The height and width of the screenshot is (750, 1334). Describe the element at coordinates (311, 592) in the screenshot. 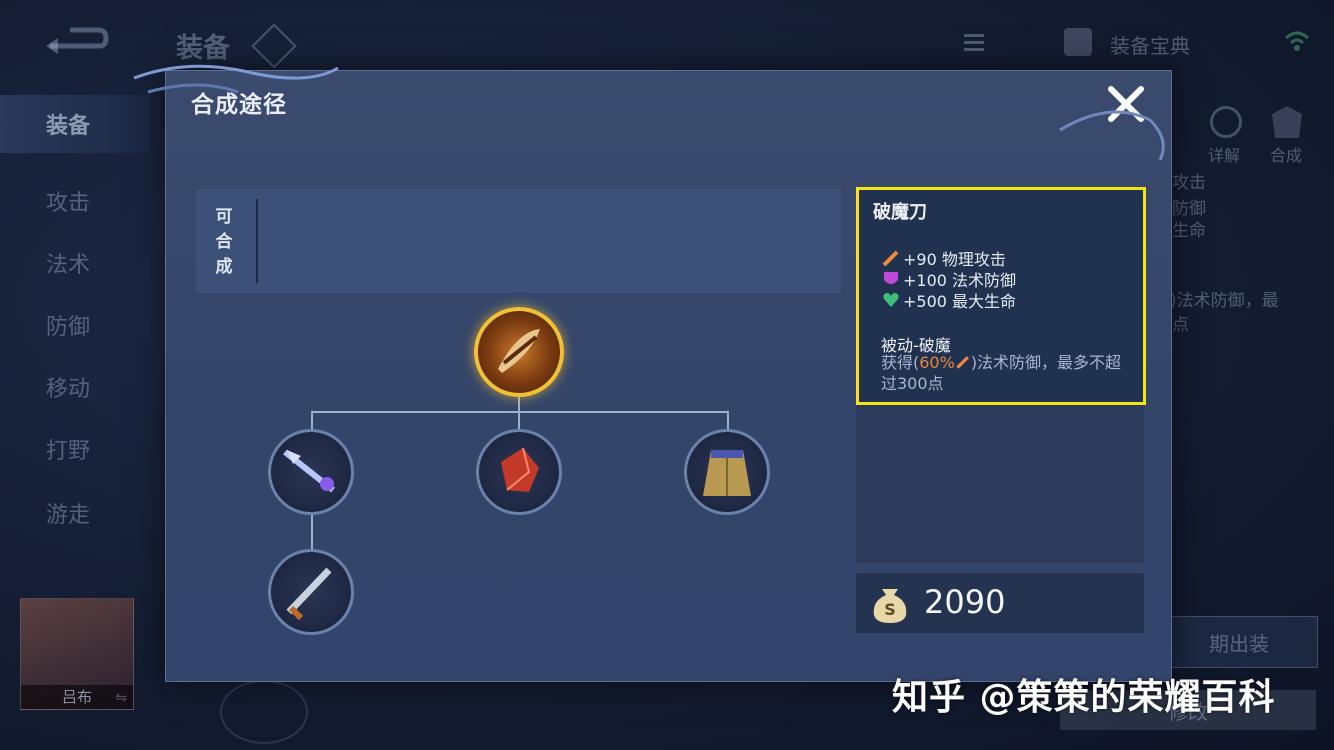

I see `item-iron-sword` at that location.